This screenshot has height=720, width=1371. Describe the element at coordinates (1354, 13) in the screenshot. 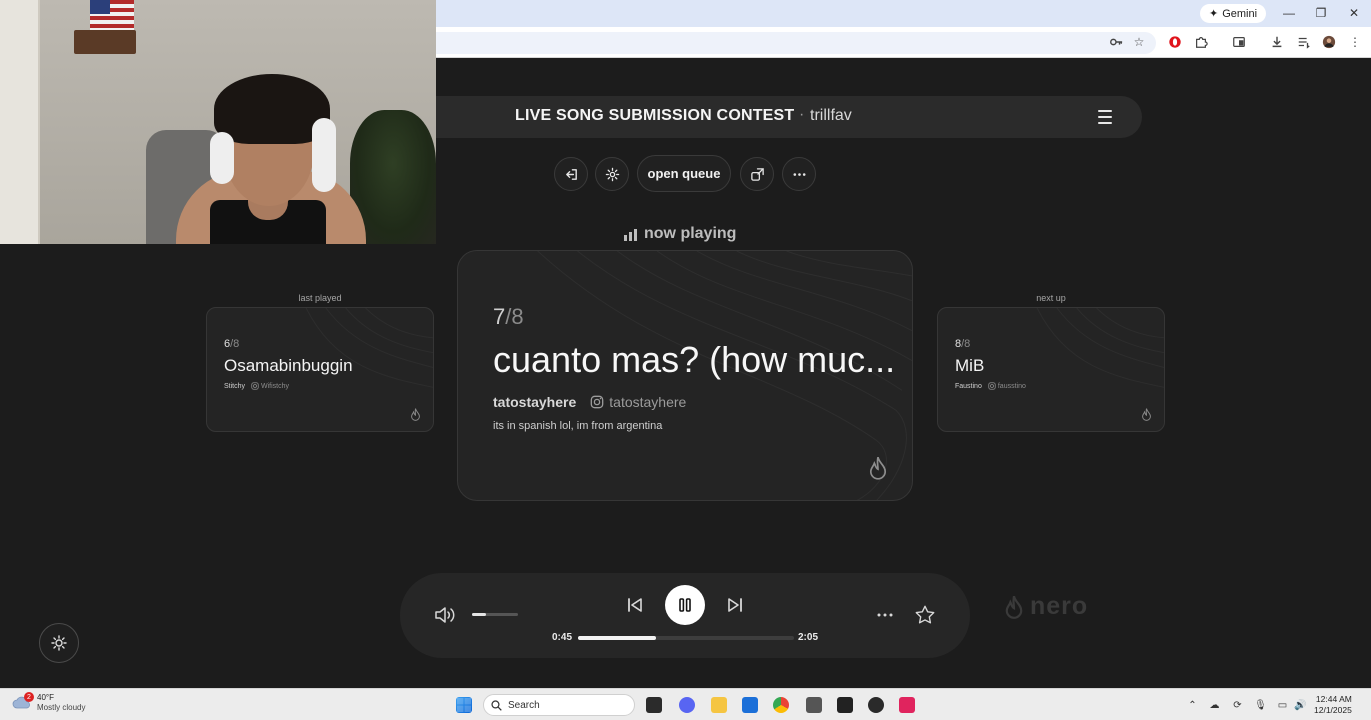

I see `close-window-button: ✕` at that location.